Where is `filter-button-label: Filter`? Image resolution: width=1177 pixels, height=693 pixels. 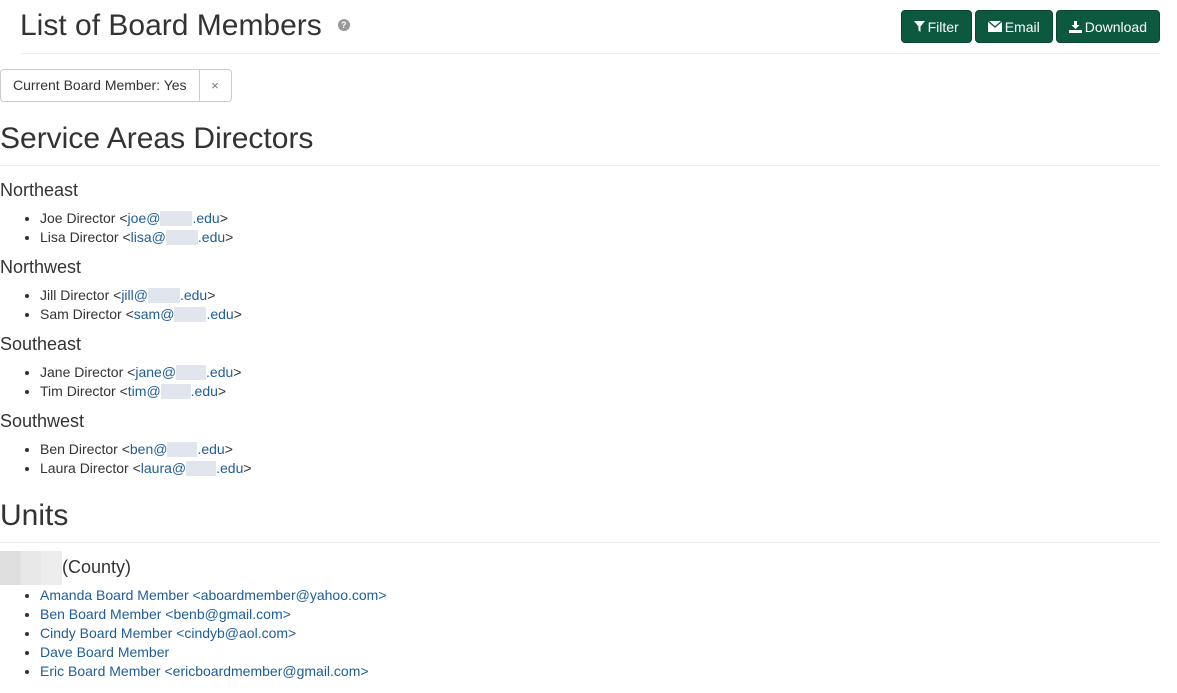 filter-button-label: Filter is located at coordinates (943, 26).